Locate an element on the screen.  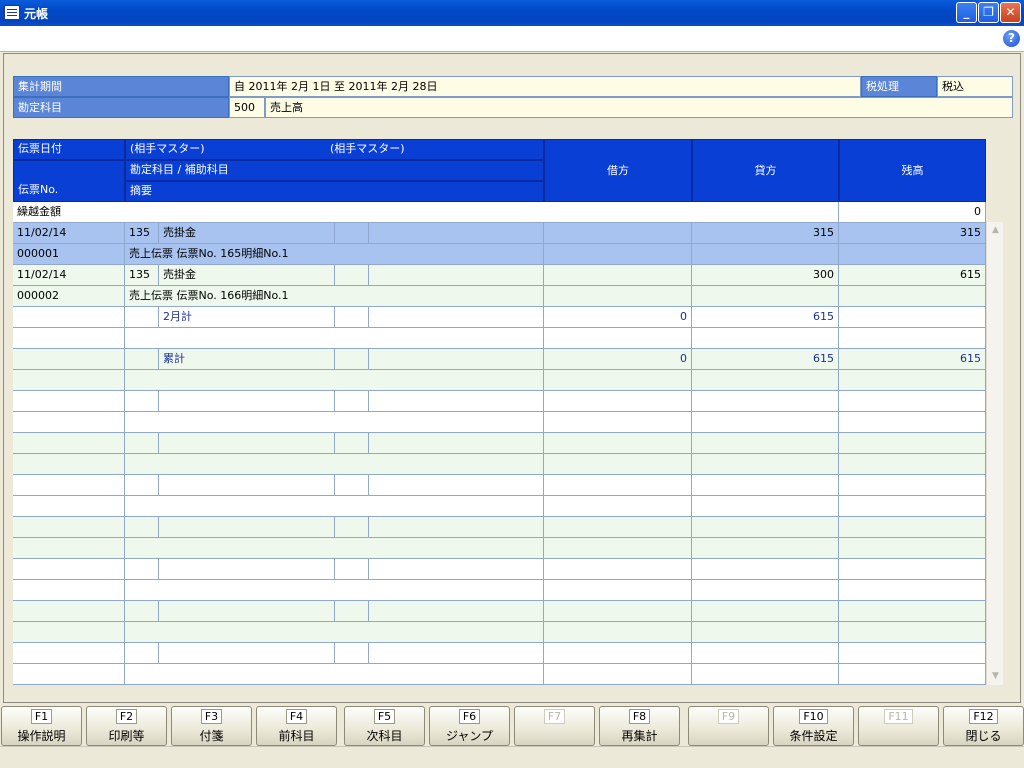
cell-account is located at coordinates (247, 653).